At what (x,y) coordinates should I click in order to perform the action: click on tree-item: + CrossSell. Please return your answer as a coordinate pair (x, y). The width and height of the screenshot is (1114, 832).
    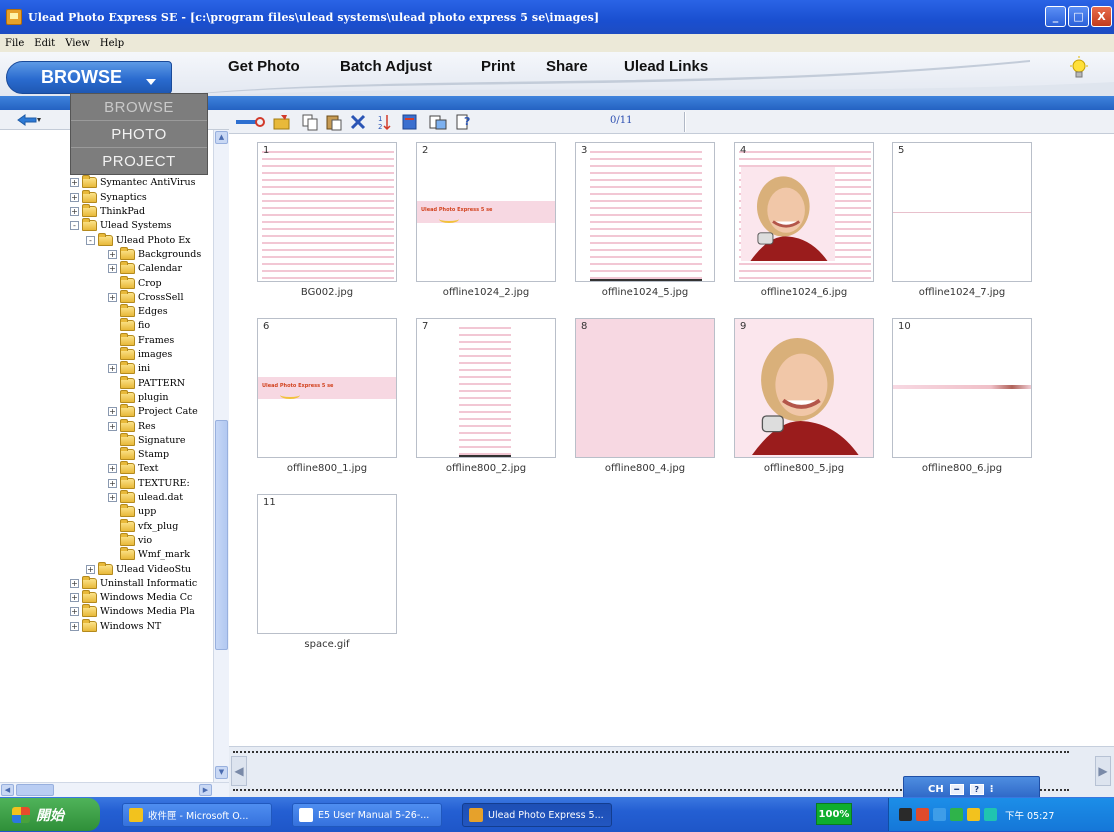
    Looking at the image, I should click on (146, 296).